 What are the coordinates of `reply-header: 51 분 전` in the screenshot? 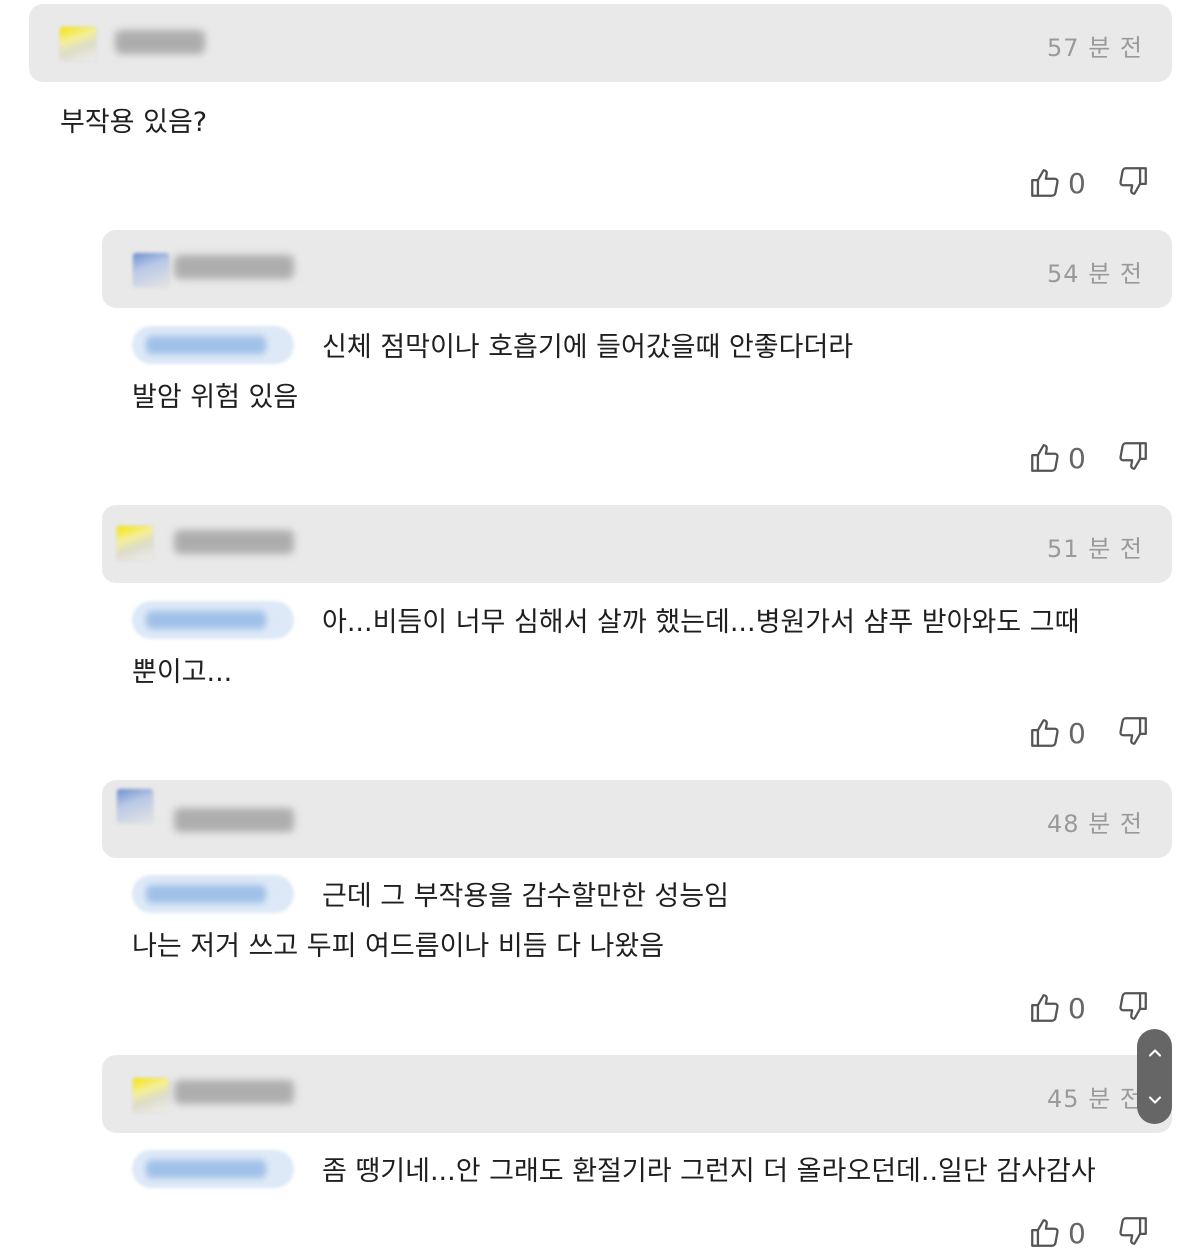 It's located at (637, 544).